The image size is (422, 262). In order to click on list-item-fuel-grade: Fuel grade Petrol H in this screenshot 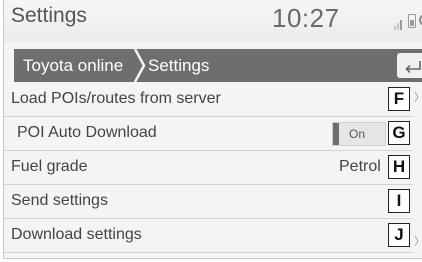, I will do `click(208, 167)`.